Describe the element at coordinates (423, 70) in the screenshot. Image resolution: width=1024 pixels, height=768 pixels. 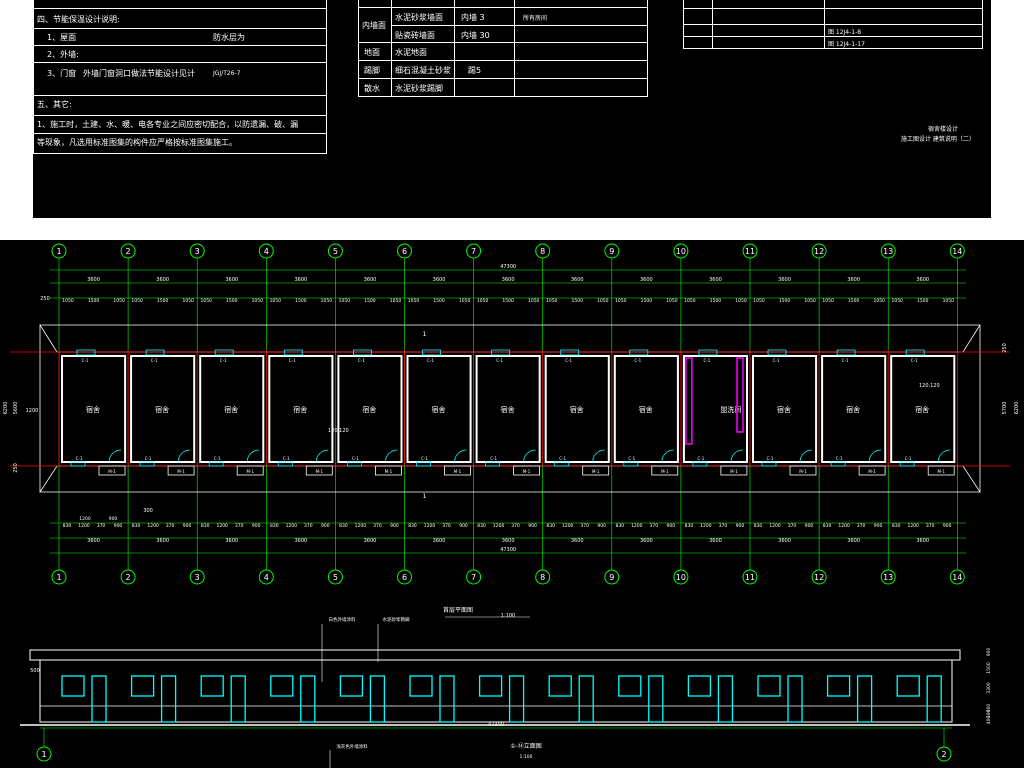
I see `finish-name-3: 细石混凝土砂浆` at that location.